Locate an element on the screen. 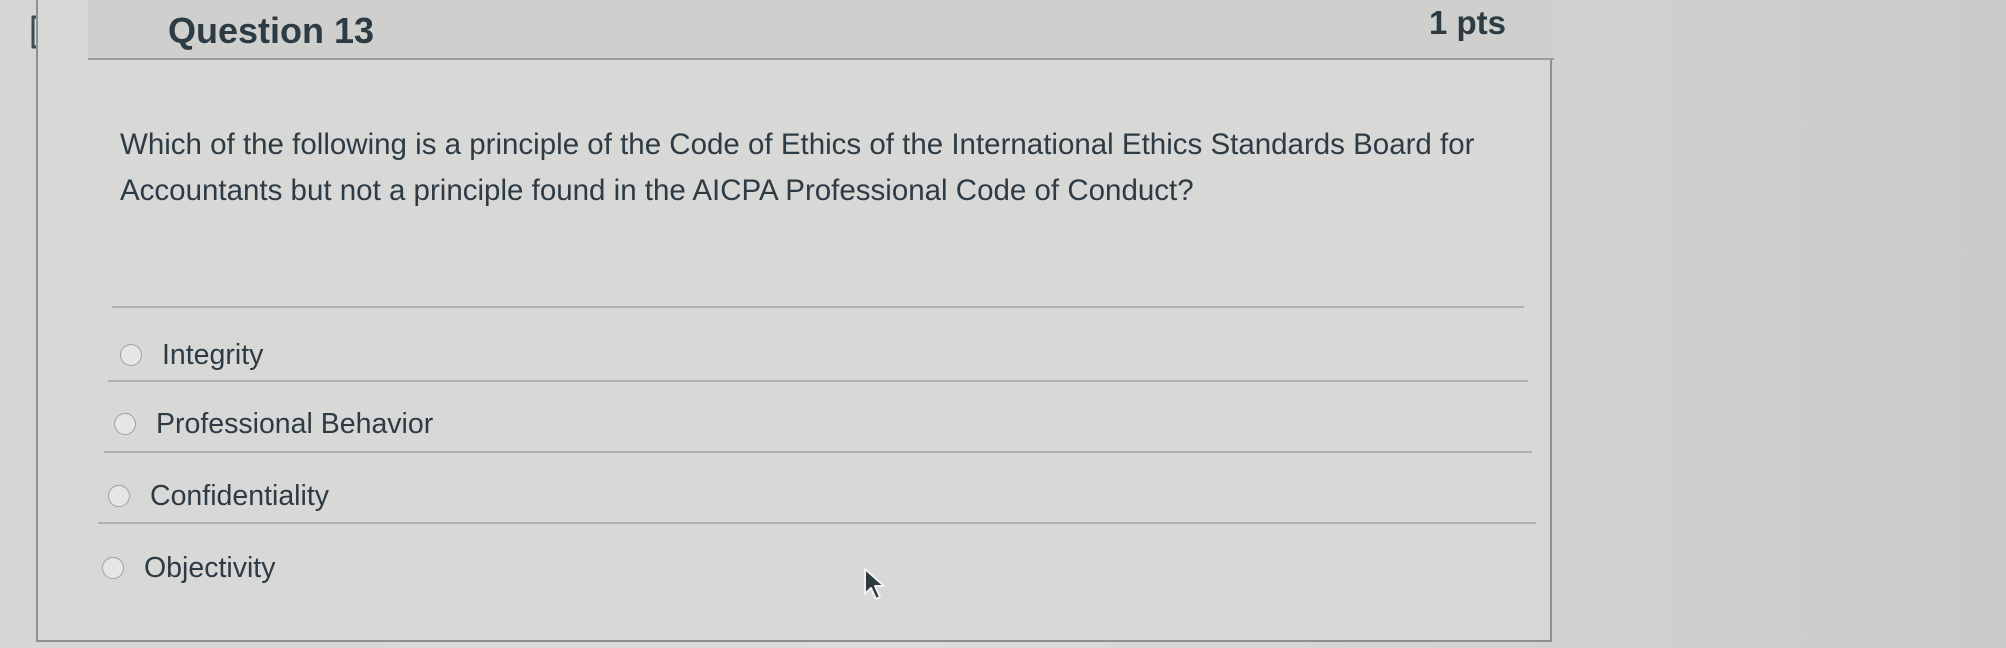 The width and height of the screenshot is (2006, 648). mouse-pointer-icon is located at coordinates (874, 584).